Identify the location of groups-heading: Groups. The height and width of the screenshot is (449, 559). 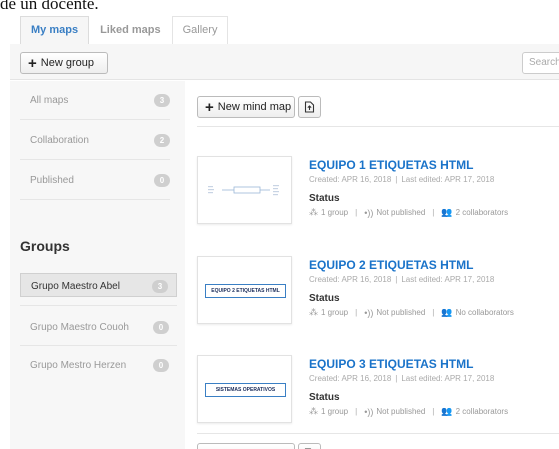
(45, 246).